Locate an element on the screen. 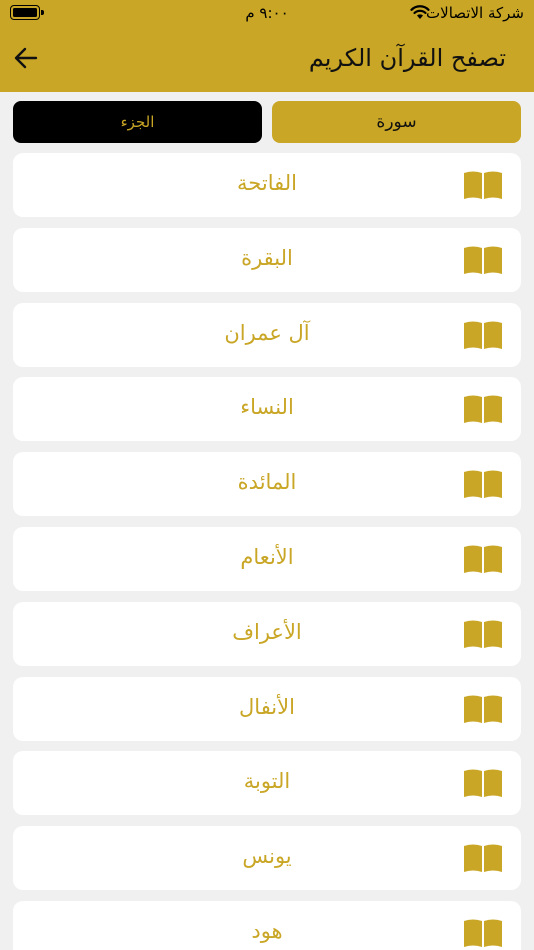 The height and width of the screenshot is (950, 534). surah-name: الأنفال is located at coordinates (267, 706).